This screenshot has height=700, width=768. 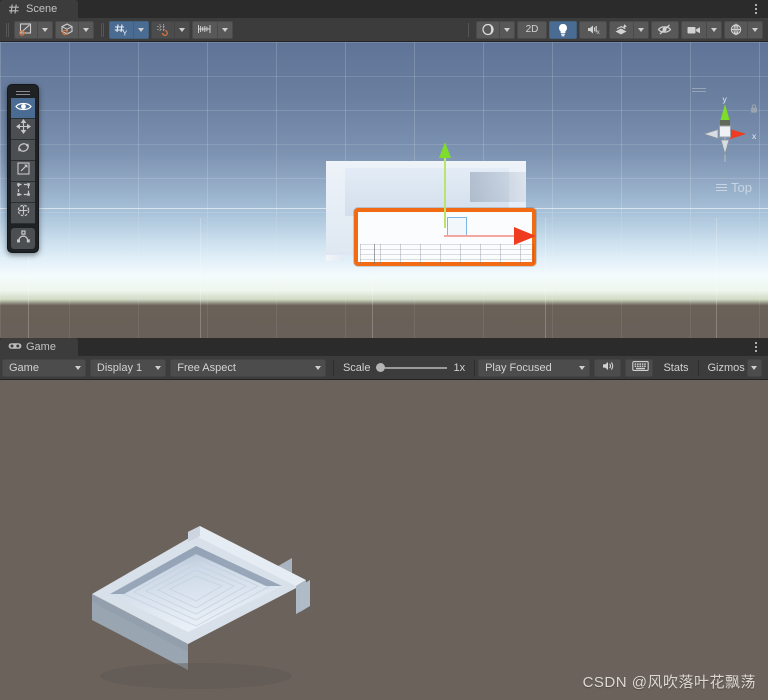 I want to click on cube-shading-icon, so click(x=67, y=29).